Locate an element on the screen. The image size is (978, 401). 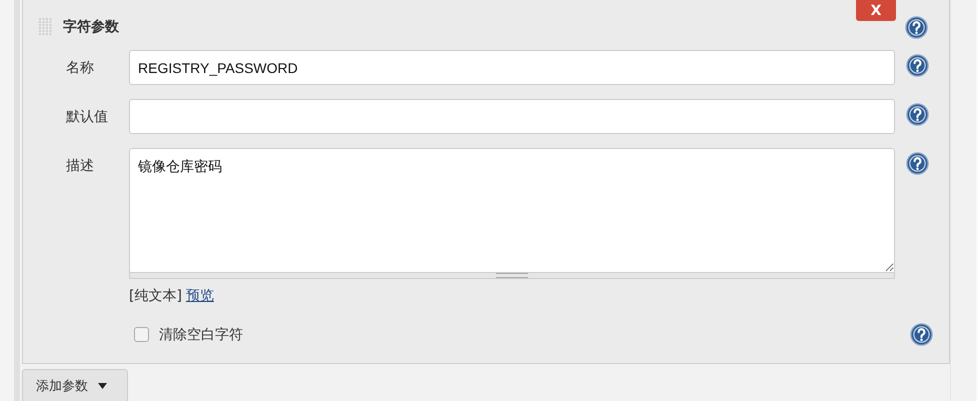
caret-icon is located at coordinates (102, 385).